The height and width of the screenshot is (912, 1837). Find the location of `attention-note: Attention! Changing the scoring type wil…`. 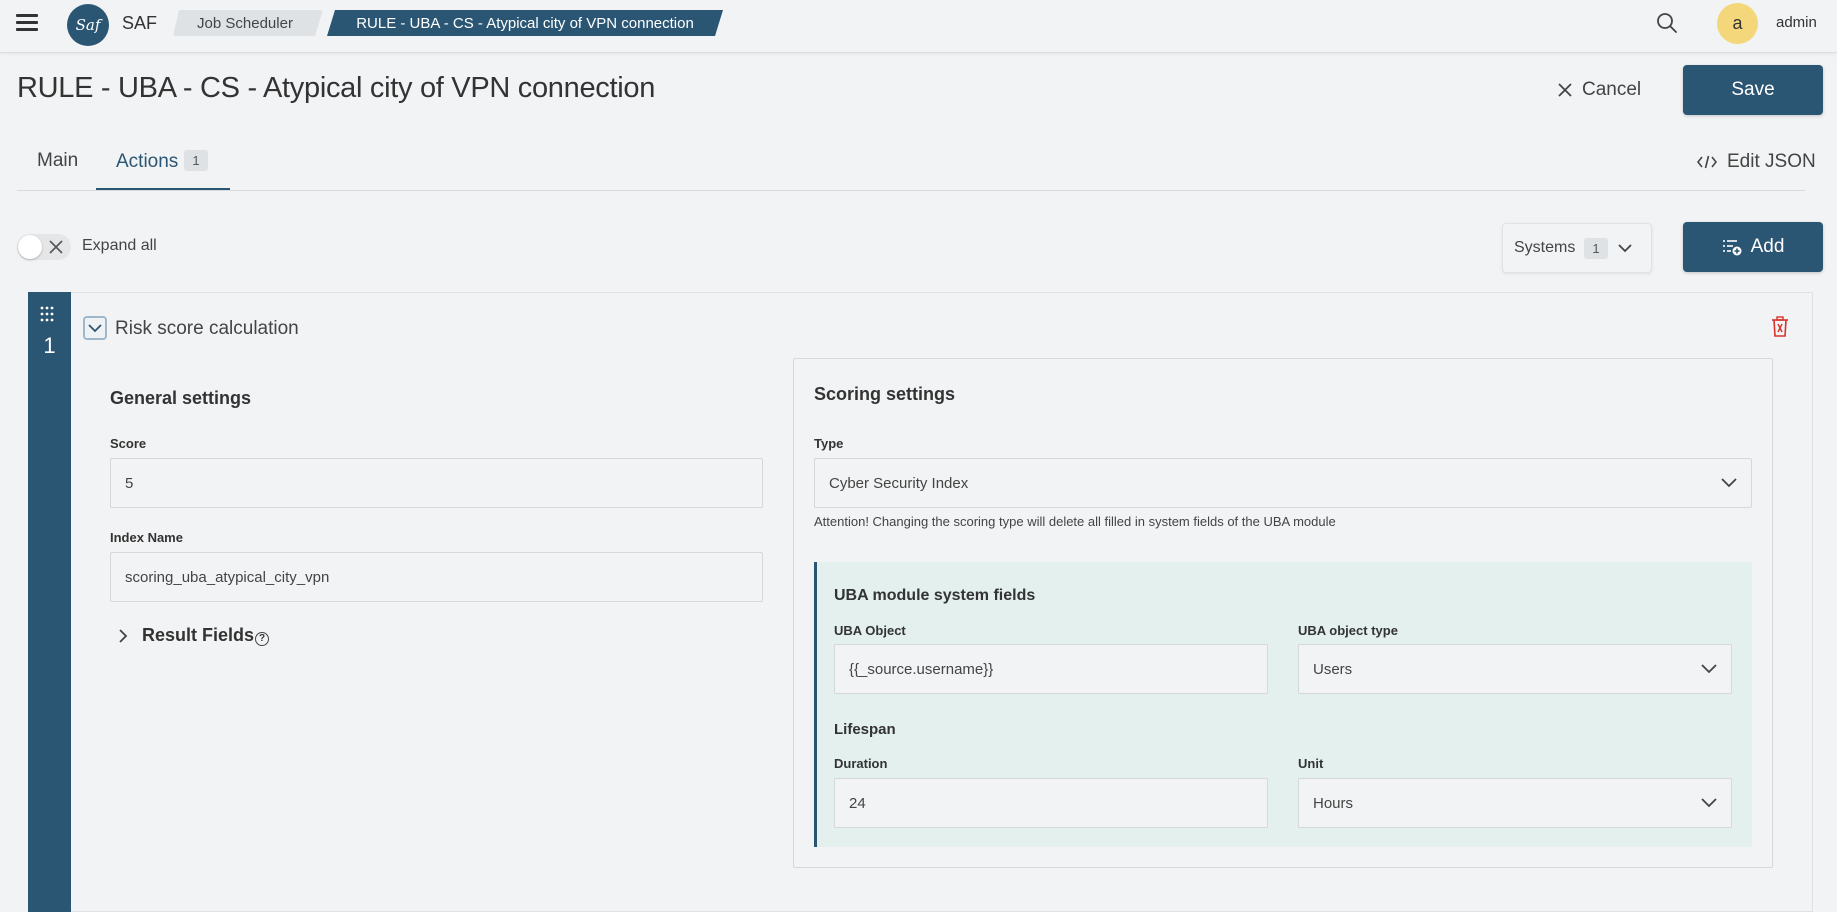

attention-note: Attention! Changing the scoring type wil… is located at coordinates (1075, 521).